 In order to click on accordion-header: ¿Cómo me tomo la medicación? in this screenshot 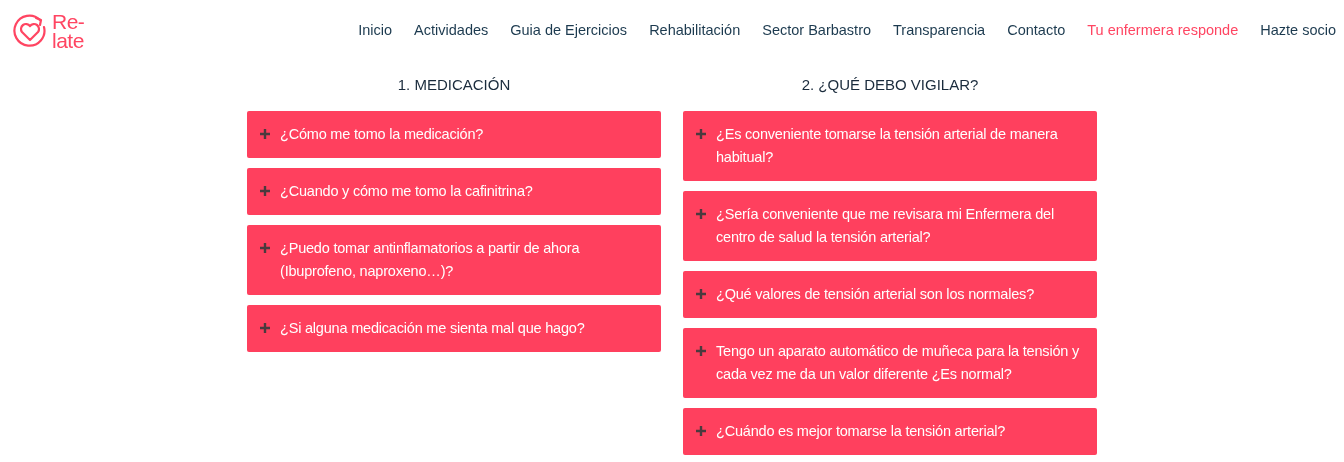, I will do `click(454, 134)`.